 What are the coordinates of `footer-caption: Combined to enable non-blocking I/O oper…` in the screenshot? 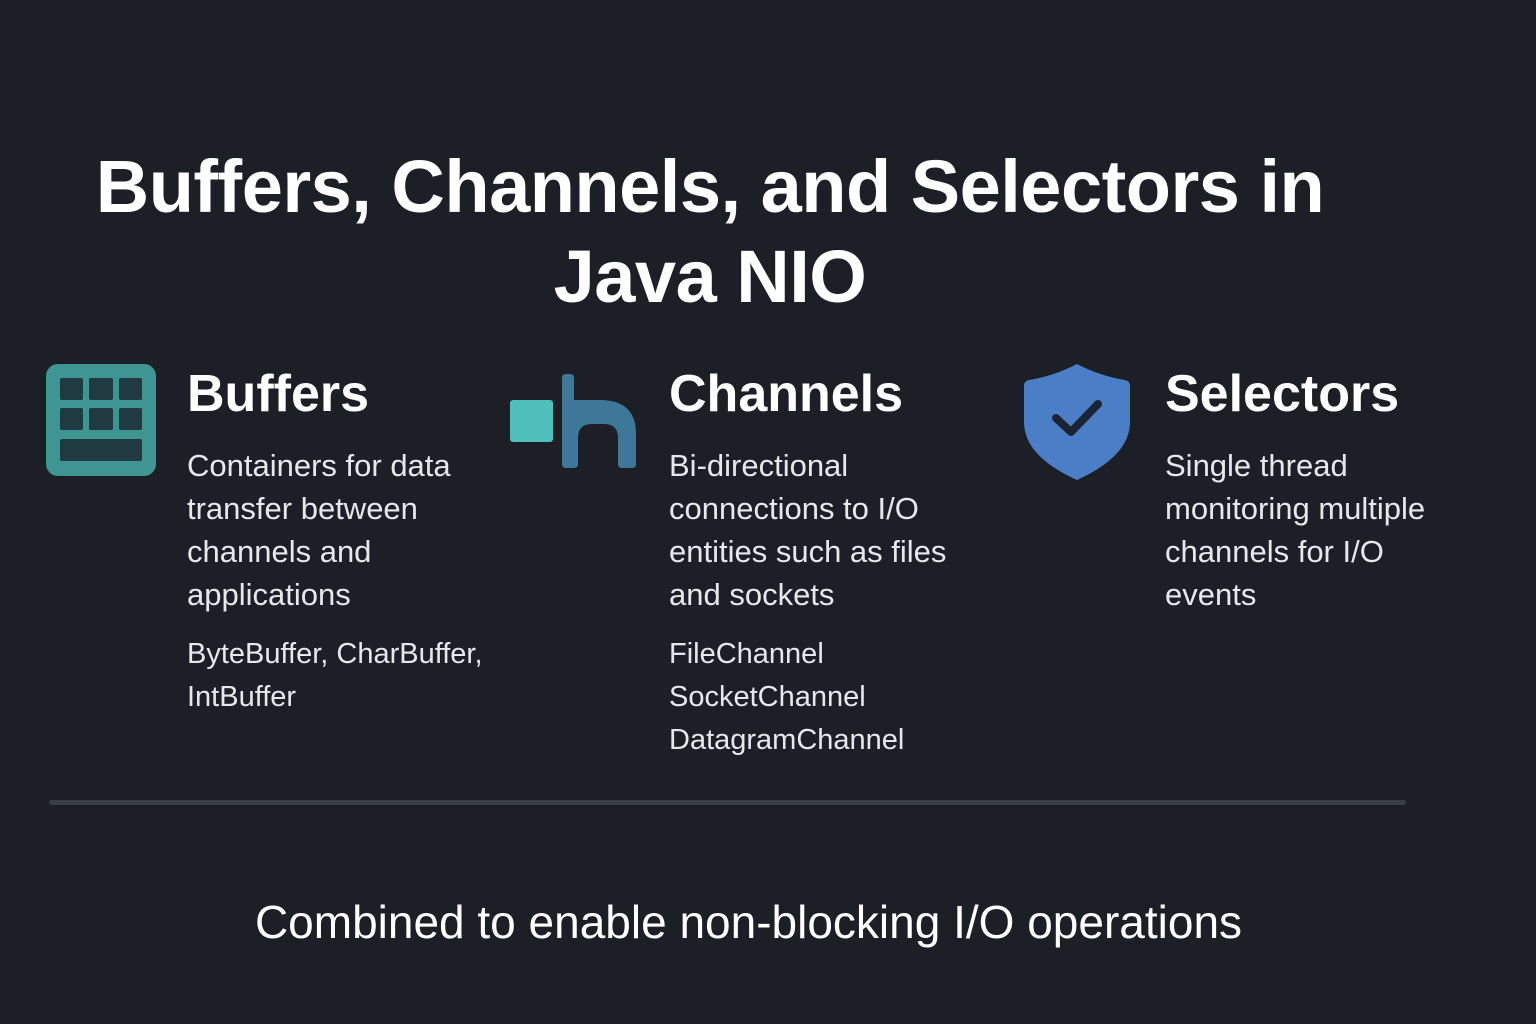 It's located at (748, 922).